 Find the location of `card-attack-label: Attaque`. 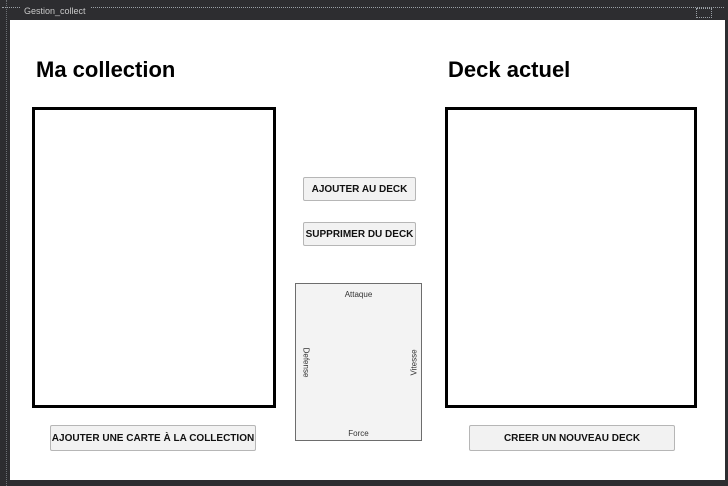

card-attack-label: Attaque is located at coordinates (358, 294).